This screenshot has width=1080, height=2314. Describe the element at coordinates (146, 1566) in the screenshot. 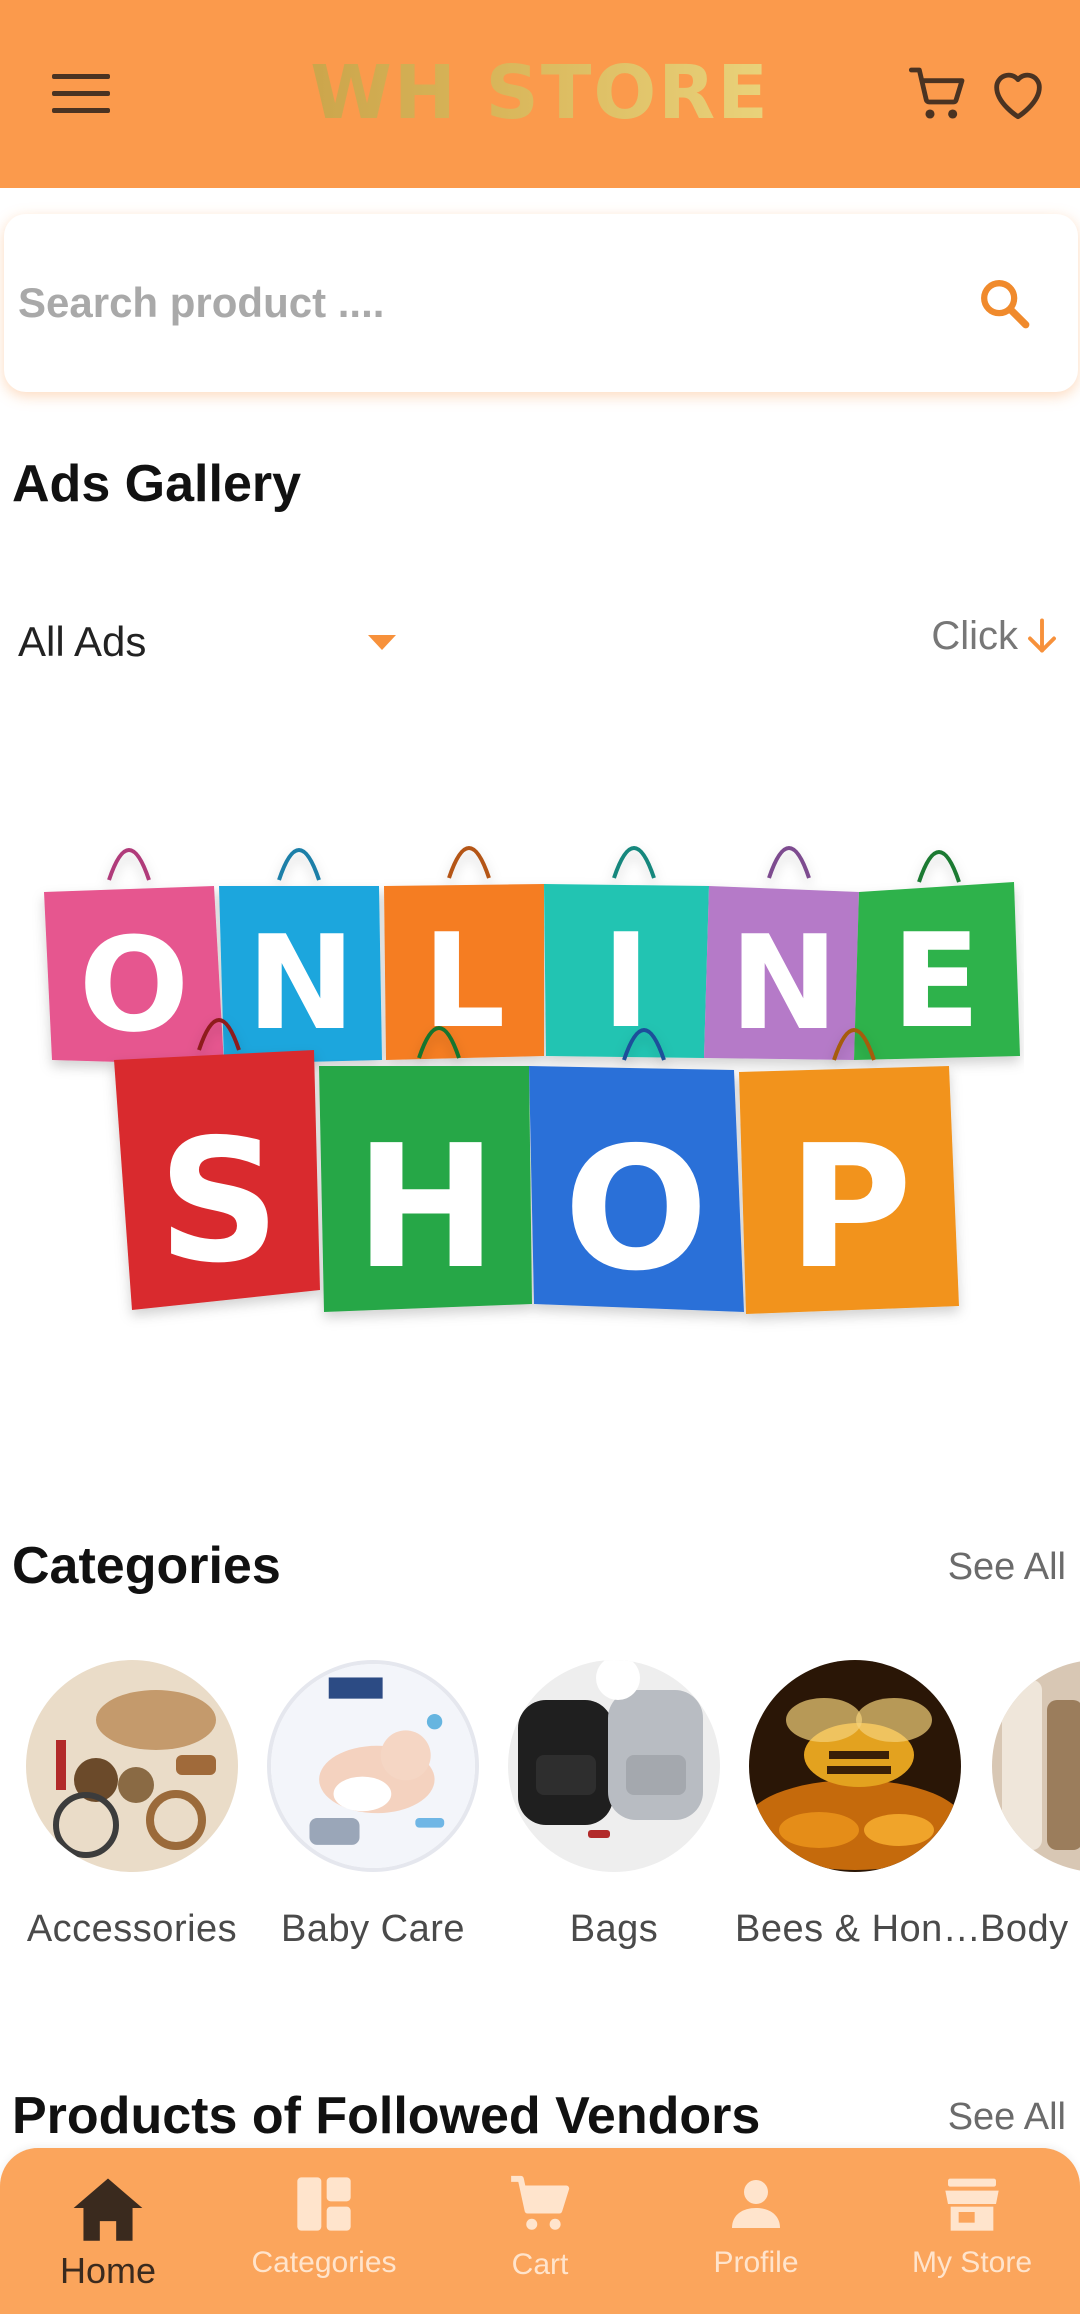

I see `categories-title: Categories` at that location.